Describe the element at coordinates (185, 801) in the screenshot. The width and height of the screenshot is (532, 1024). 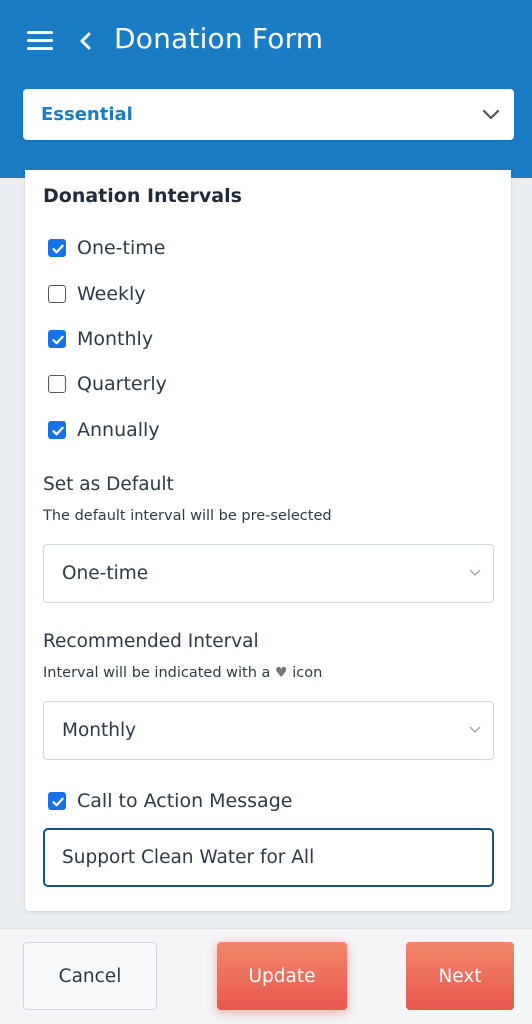
I see `checkbox-label: Call to Action Message` at that location.